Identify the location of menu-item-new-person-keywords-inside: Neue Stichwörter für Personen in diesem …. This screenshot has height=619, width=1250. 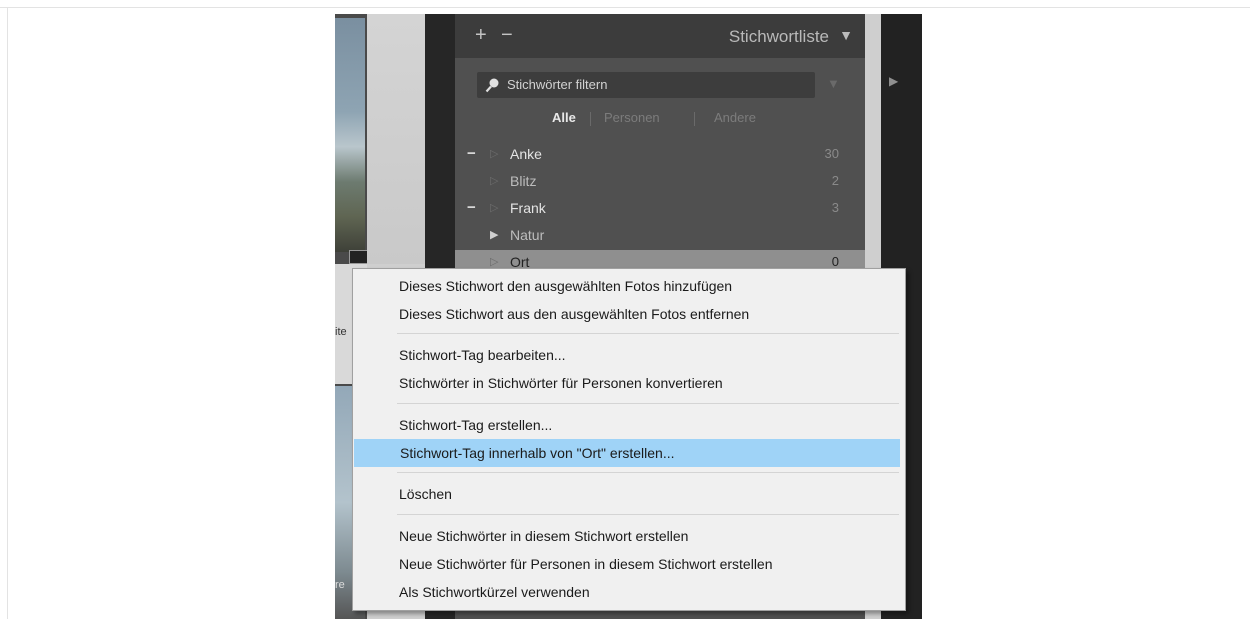
(629, 564).